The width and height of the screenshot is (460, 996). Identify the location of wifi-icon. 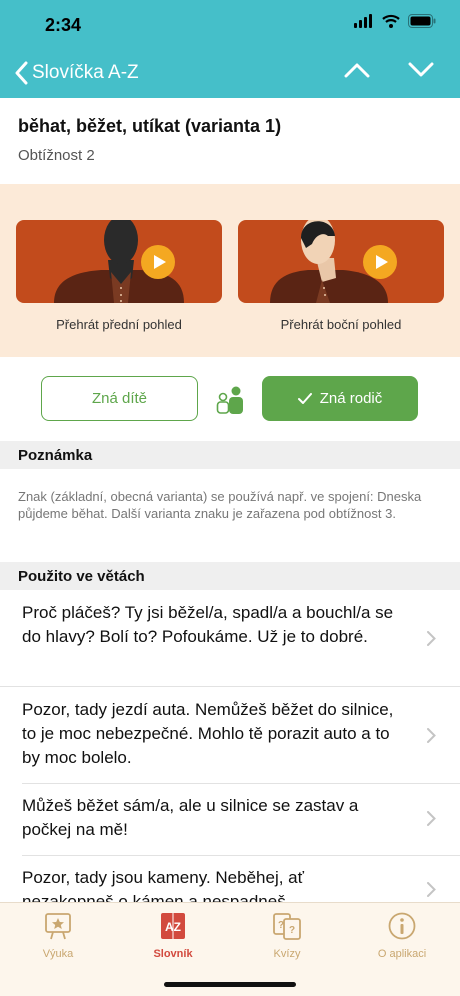
(391, 21).